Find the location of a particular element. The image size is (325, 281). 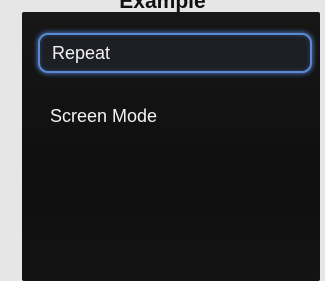

menu-item-label: Repeat is located at coordinates (81, 53).